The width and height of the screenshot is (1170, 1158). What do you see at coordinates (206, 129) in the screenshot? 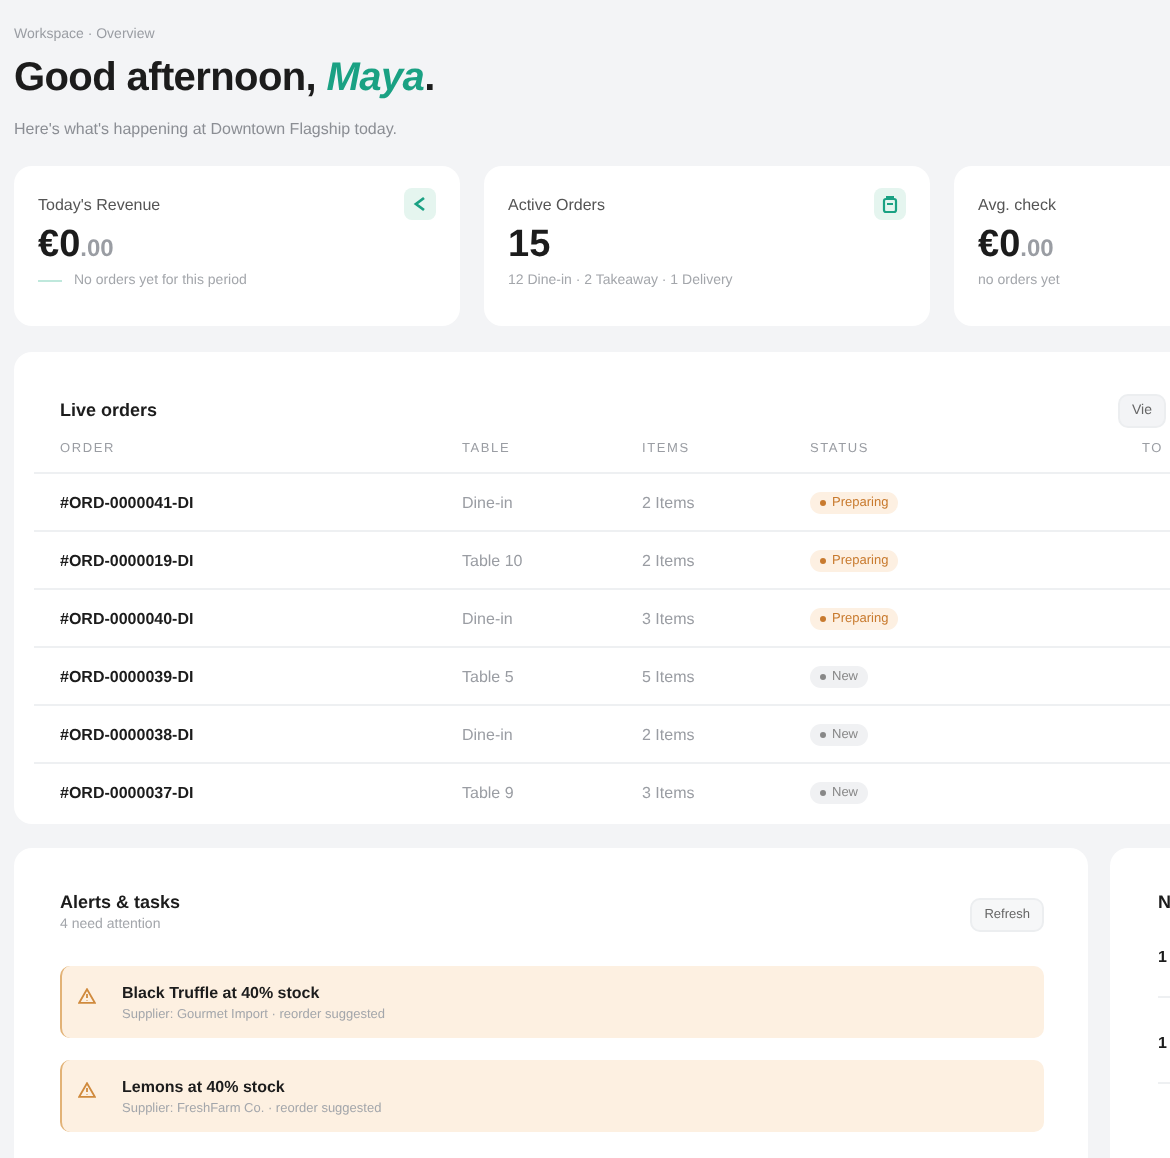
I see `subtitle: Here's what's happening at Downtown Flagship today.` at bounding box center [206, 129].